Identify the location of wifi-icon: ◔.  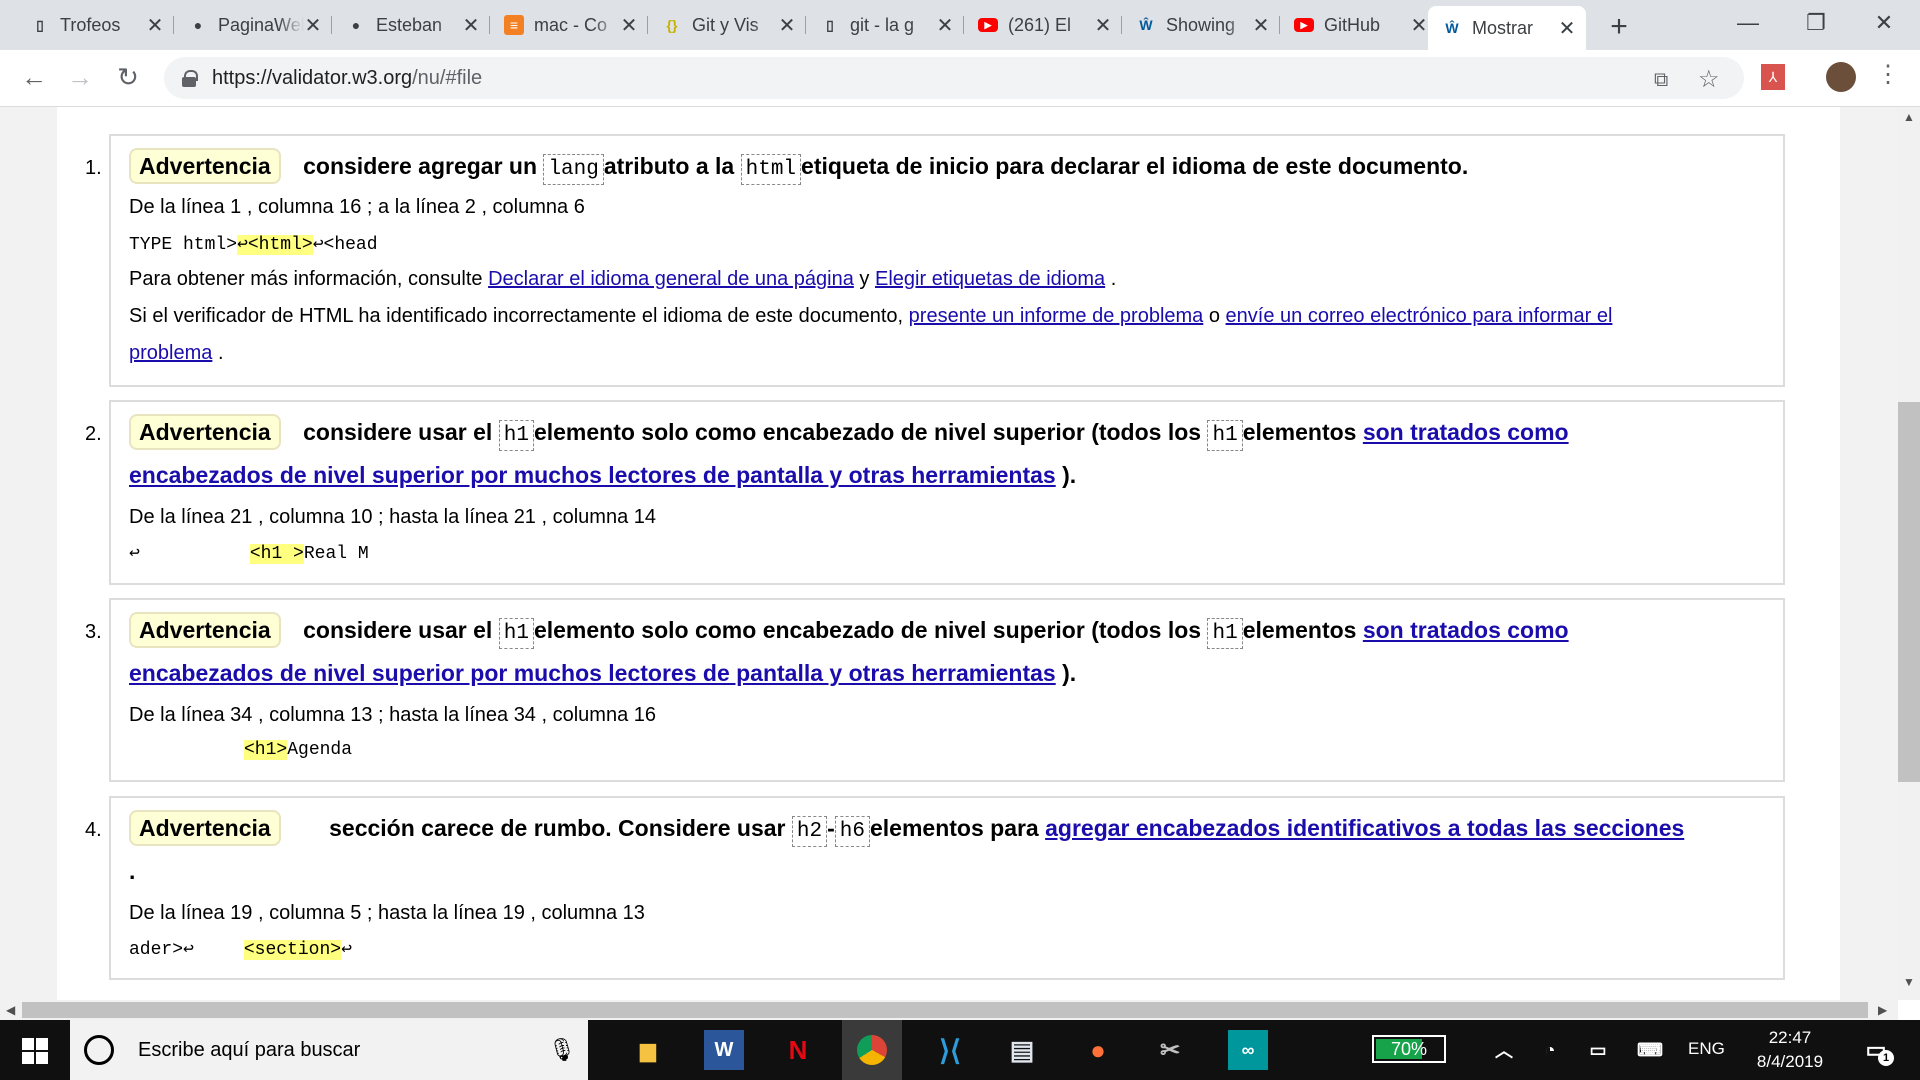
(1550, 1050).